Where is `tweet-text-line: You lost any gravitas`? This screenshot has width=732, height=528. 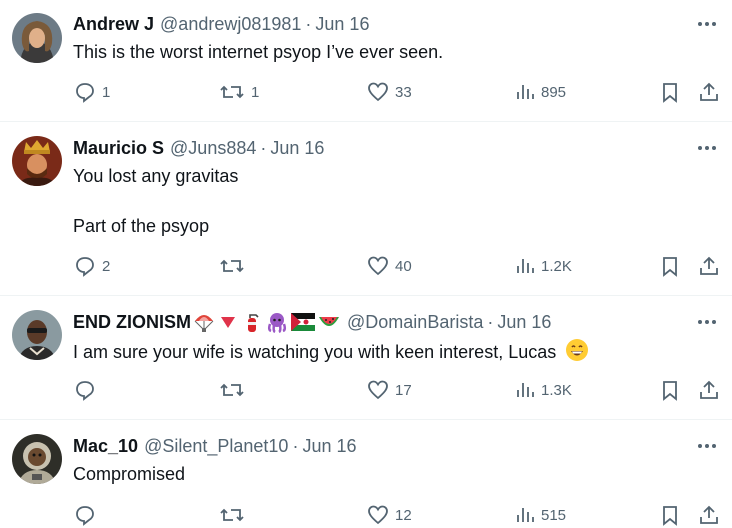 tweet-text-line: You lost any gravitas is located at coordinates (156, 176).